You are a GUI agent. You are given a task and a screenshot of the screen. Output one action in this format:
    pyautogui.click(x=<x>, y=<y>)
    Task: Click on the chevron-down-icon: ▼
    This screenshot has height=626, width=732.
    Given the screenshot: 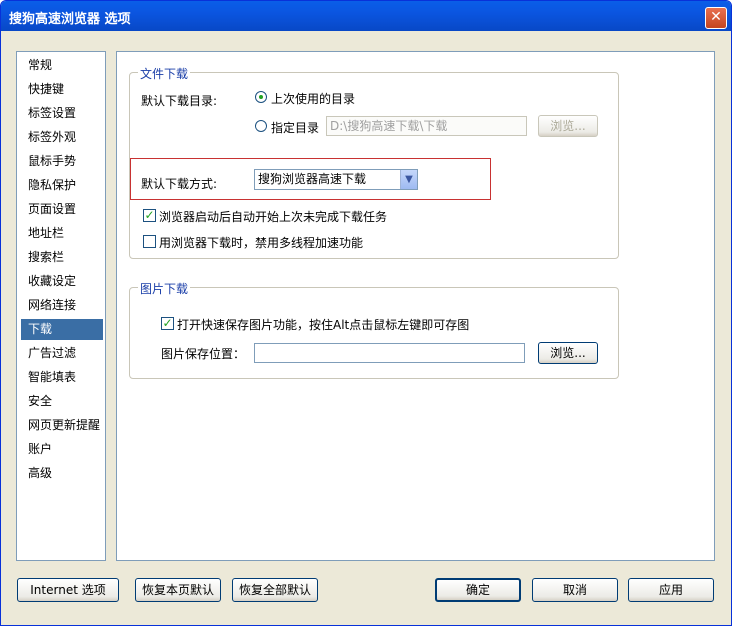 What is the action you would take?
    pyautogui.click(x=408, y=179)
    